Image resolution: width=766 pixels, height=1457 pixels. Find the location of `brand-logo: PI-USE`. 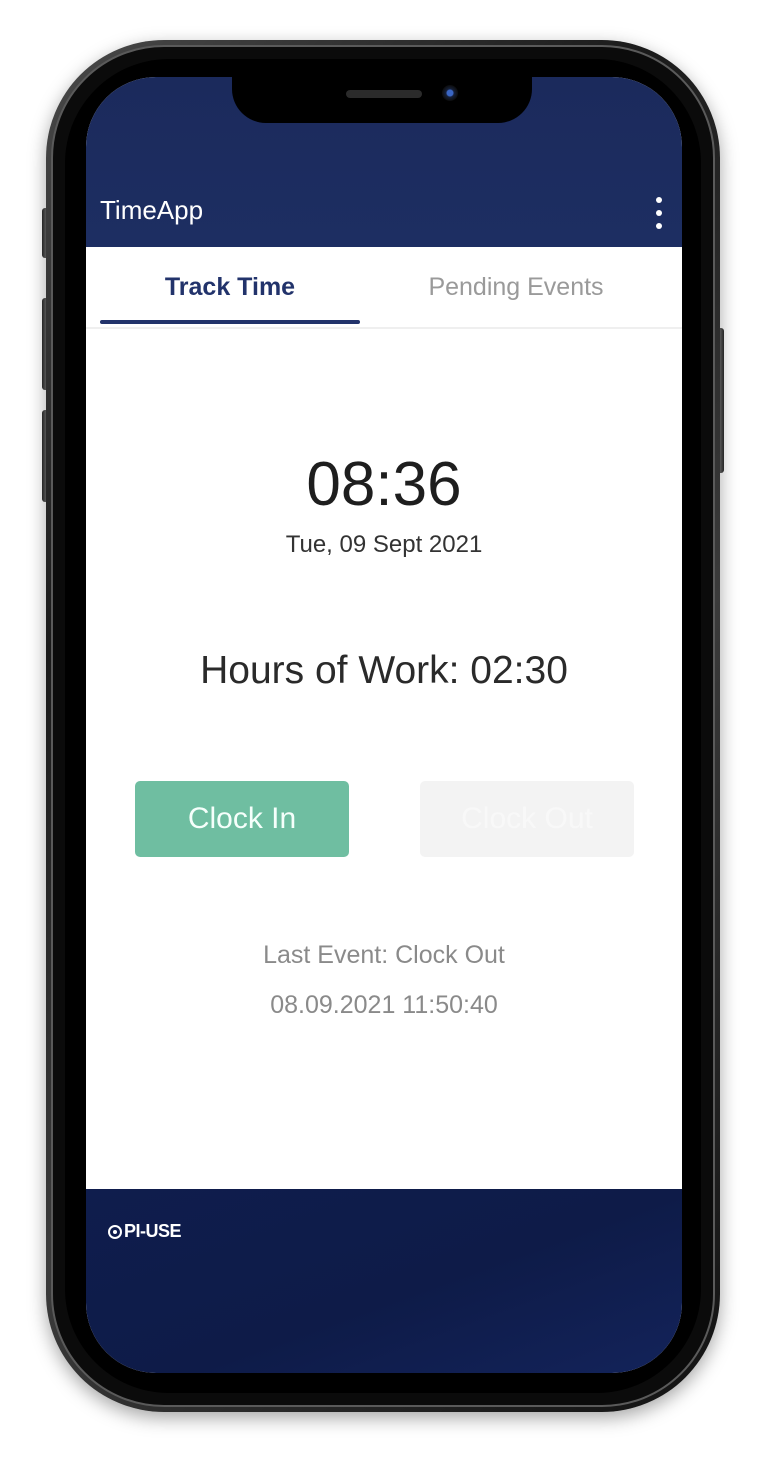

brand-logo: PI-USE is located at coordinates (145, 1231).